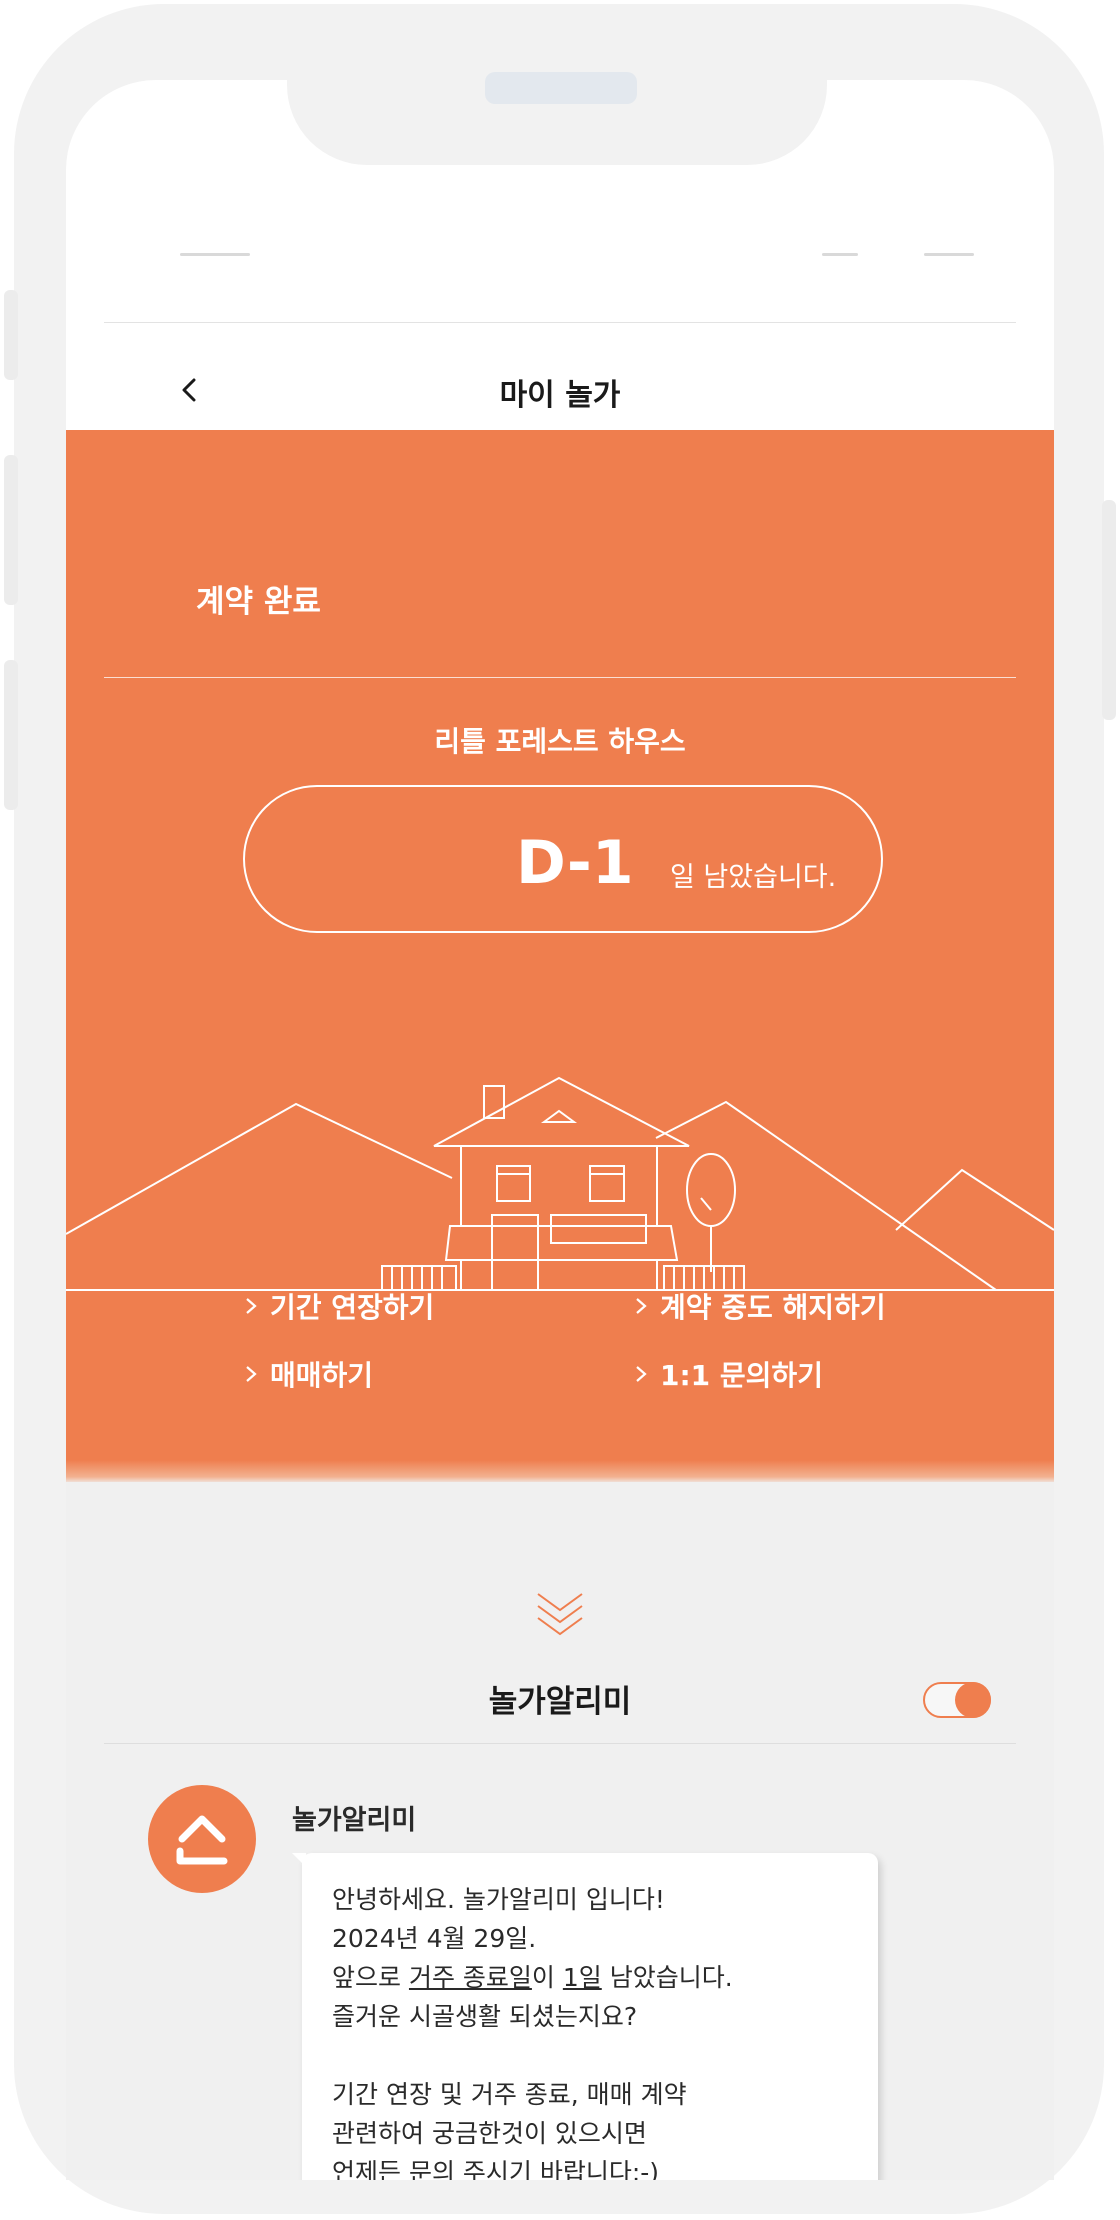 The width and height of the screenshot is (1120, 2220). Describe the element at coordinates (560, 1702) in the screenshot. I see `alarm-title: 놀가알리미` at that location.